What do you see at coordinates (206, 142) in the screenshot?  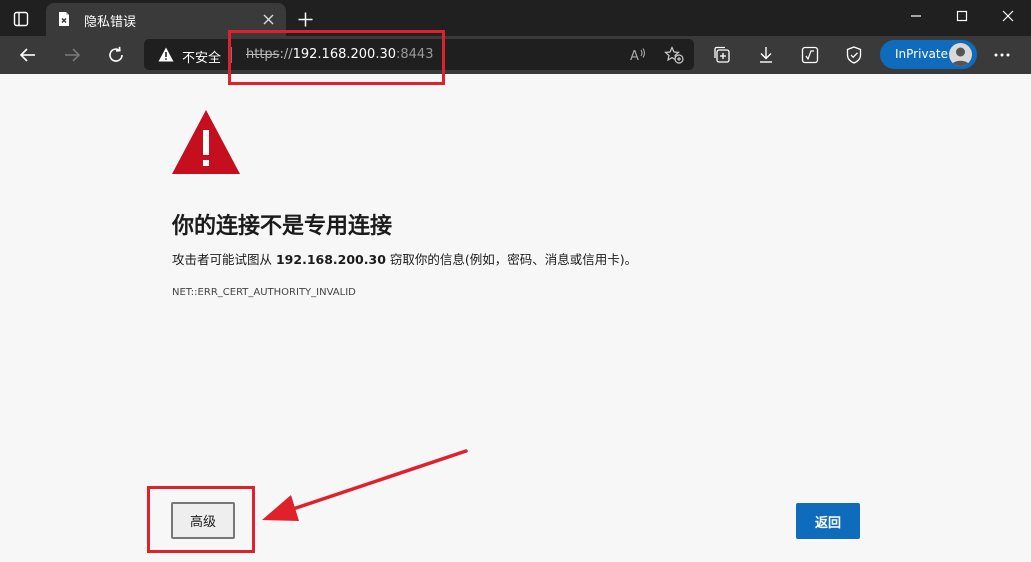 I see `warning-icon` at bounding box center [206, 142].